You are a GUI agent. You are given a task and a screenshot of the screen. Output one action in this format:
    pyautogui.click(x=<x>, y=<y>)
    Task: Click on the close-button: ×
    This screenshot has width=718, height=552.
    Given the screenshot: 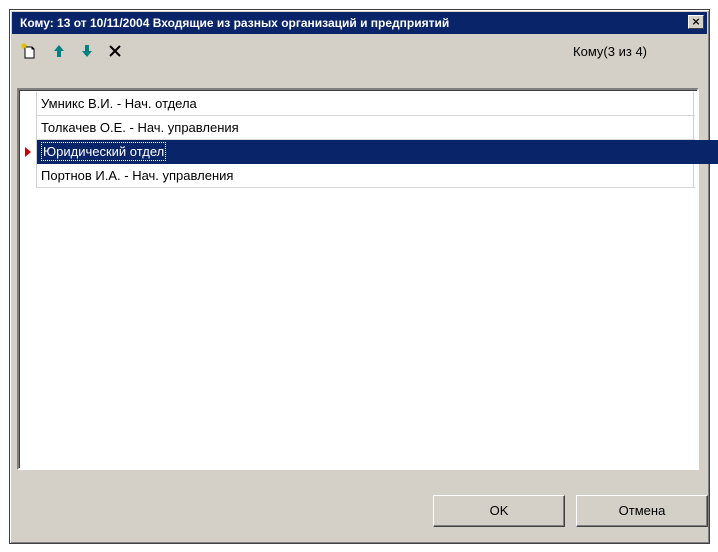 What is the action you would take?
    pyautogui.click(x=696, y=22)
    